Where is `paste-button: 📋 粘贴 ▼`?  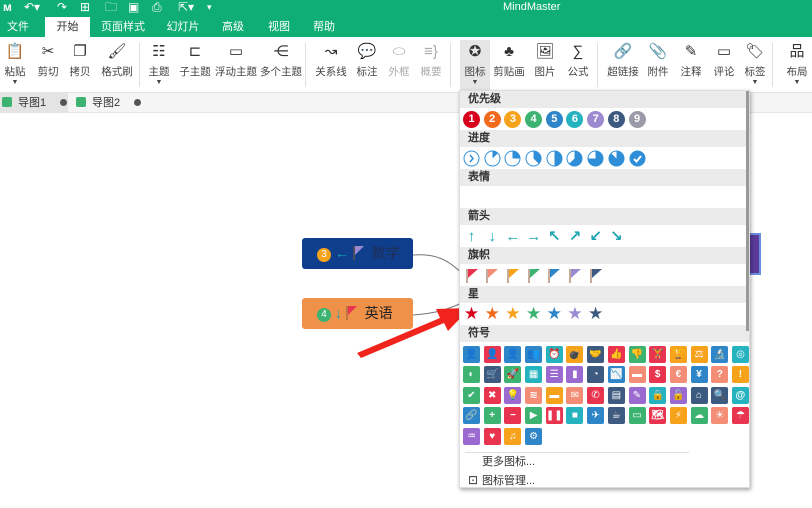 paste-button: 📋 粘贴 ▼ is located at coordinates (15, 65).